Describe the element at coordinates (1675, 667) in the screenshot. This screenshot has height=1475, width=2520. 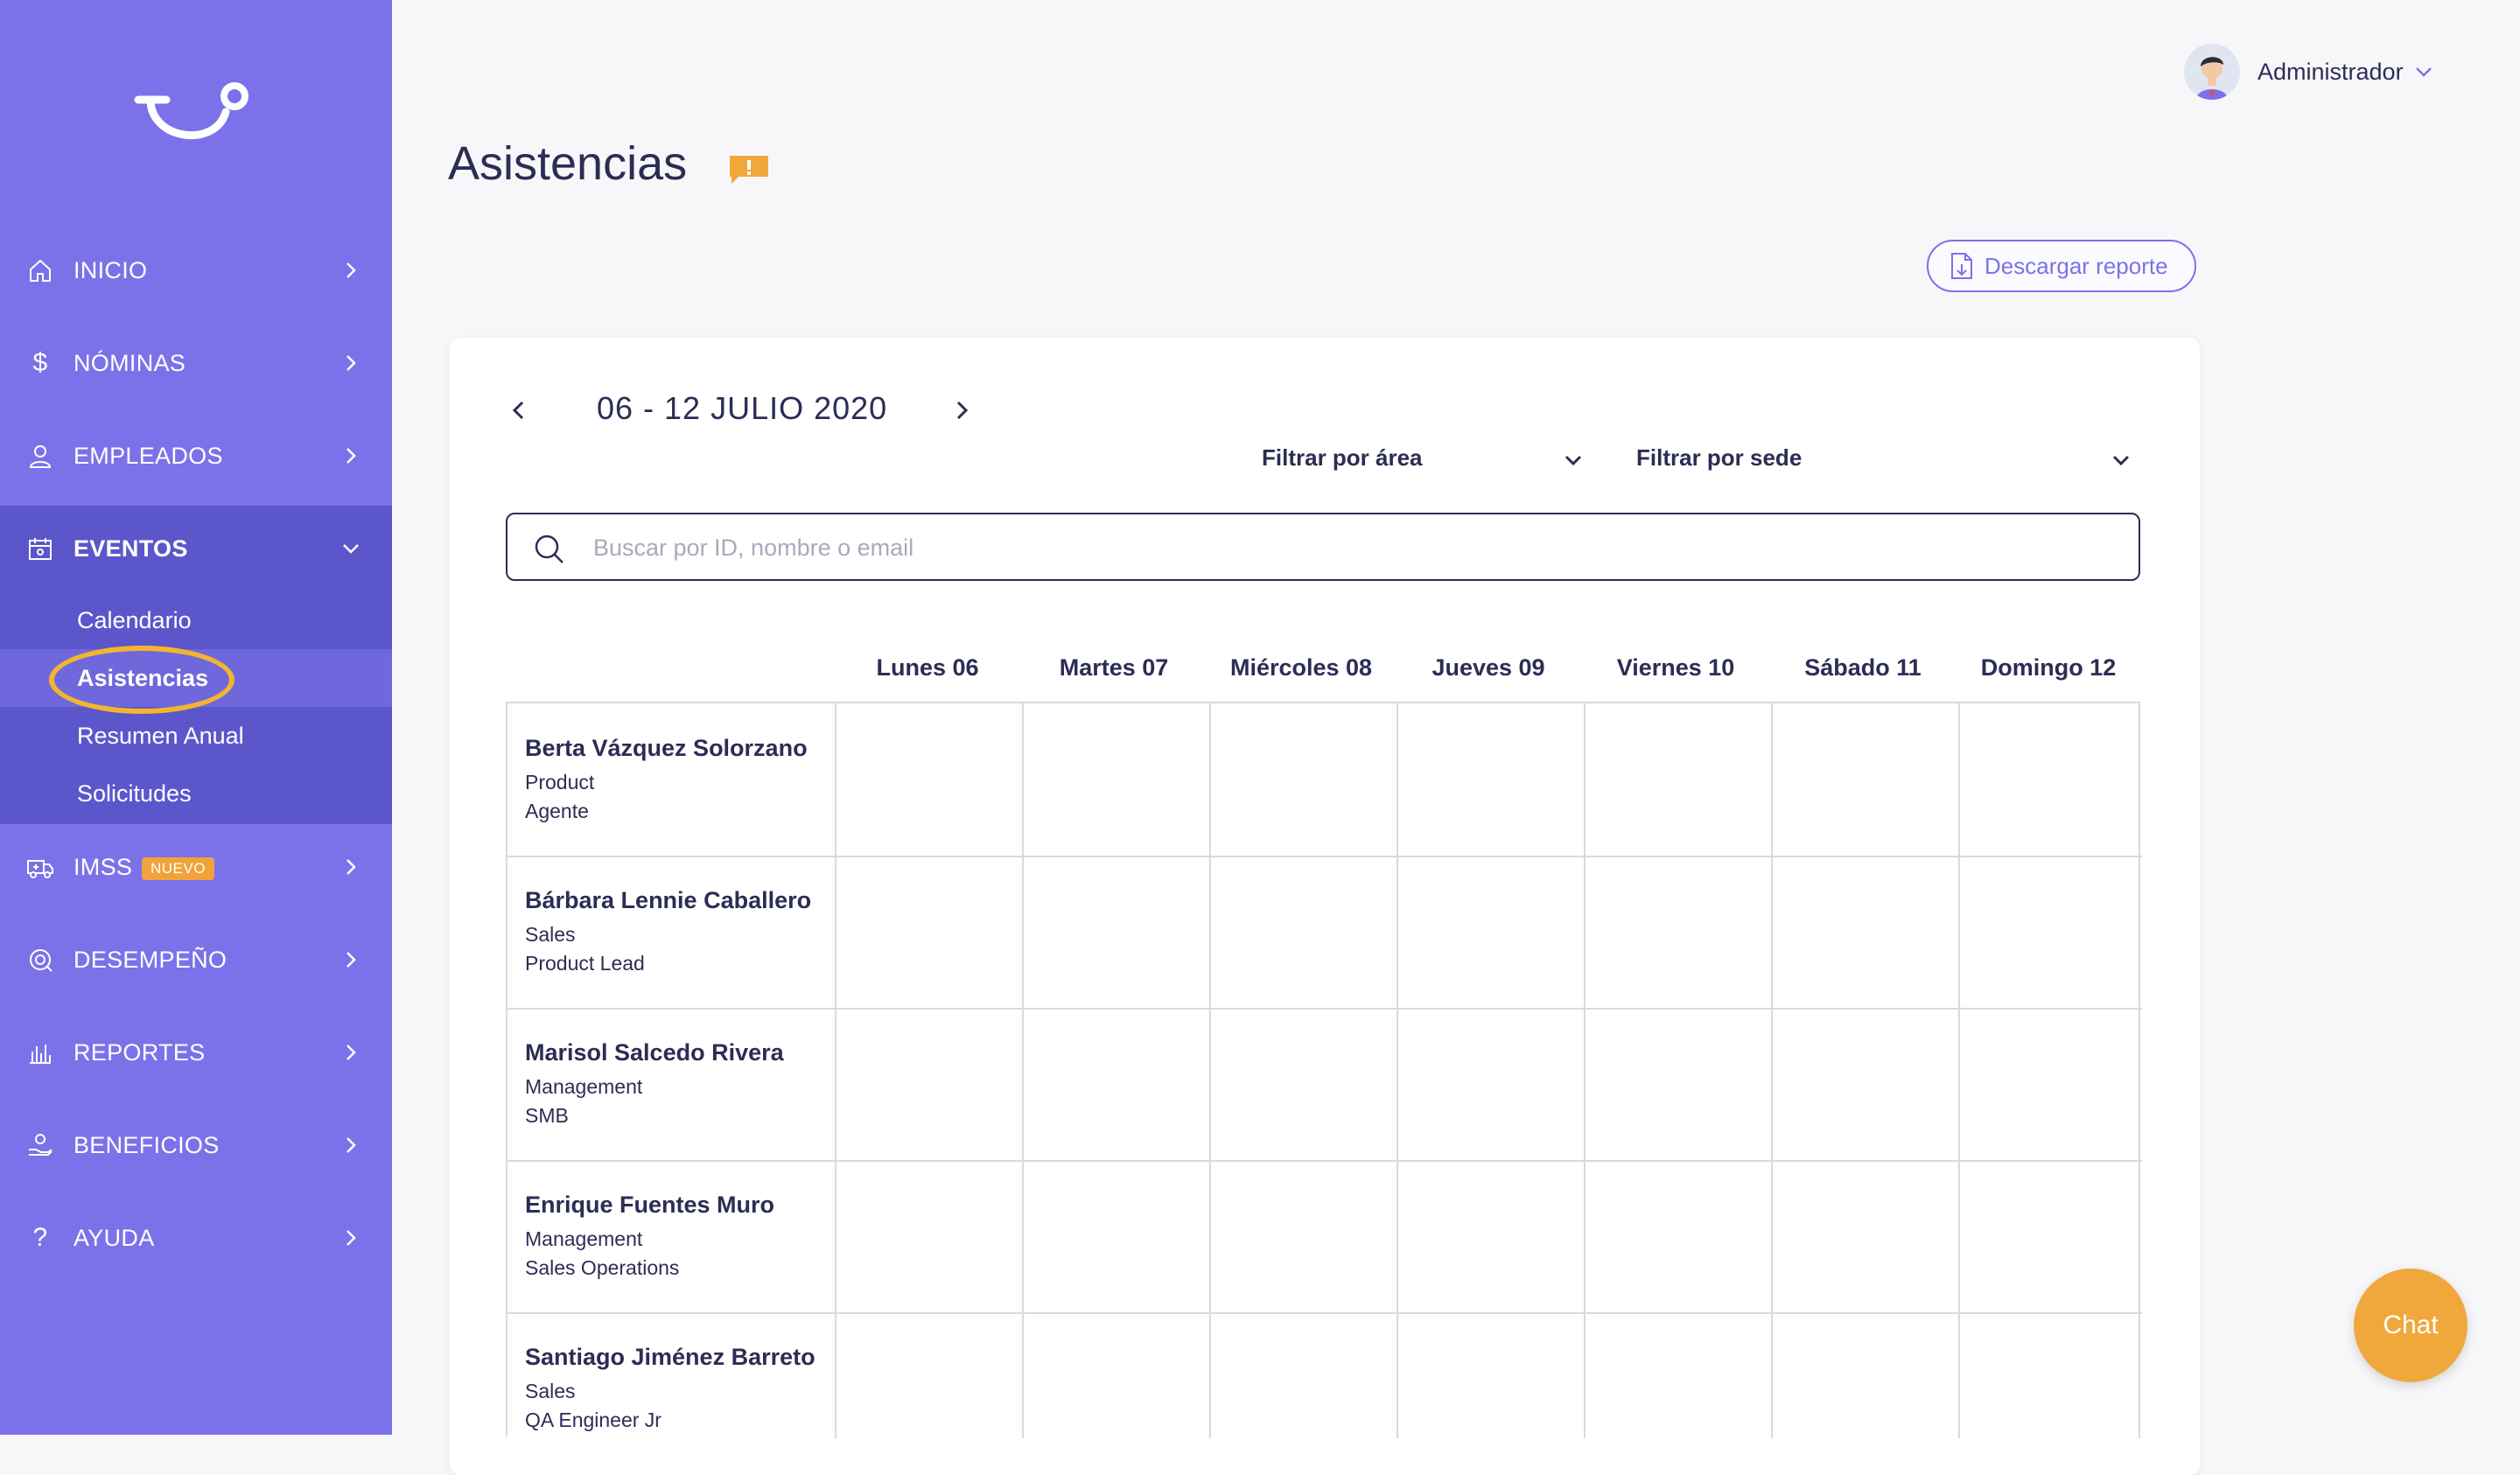
I see `day-header-fri: Viernes 10` at that location.